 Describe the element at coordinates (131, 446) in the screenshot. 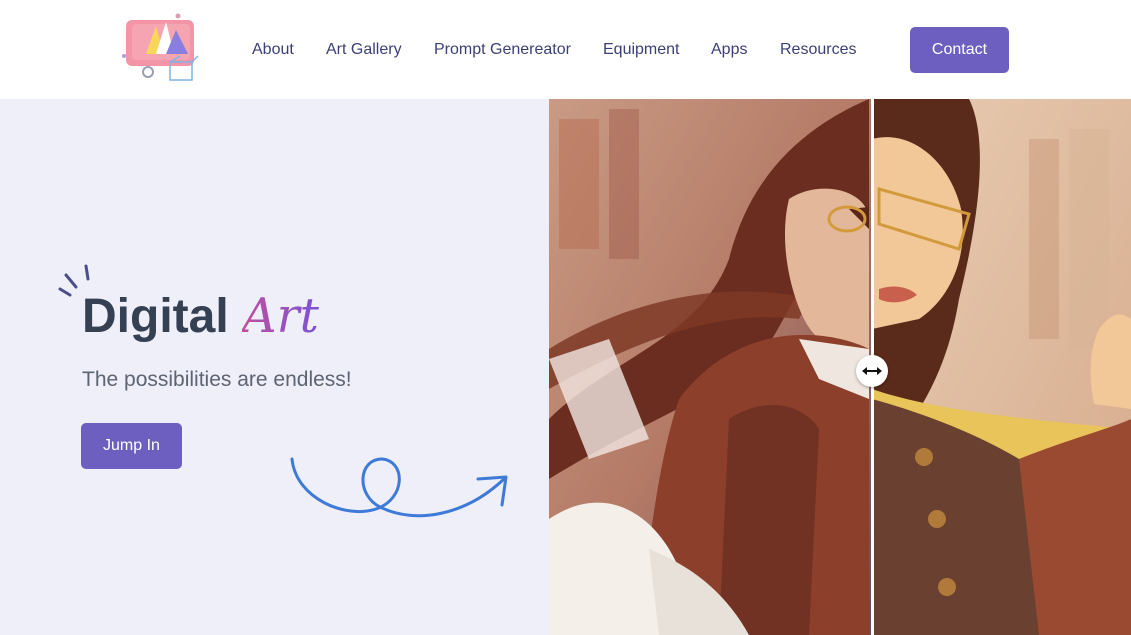

I see `jump-in-button: Jump In` at that location.